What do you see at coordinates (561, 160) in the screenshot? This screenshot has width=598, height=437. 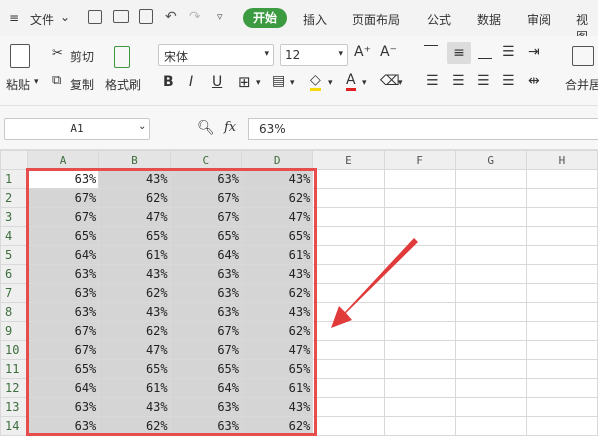 I see `column-header-h: H` at bounding box center [561, 160].